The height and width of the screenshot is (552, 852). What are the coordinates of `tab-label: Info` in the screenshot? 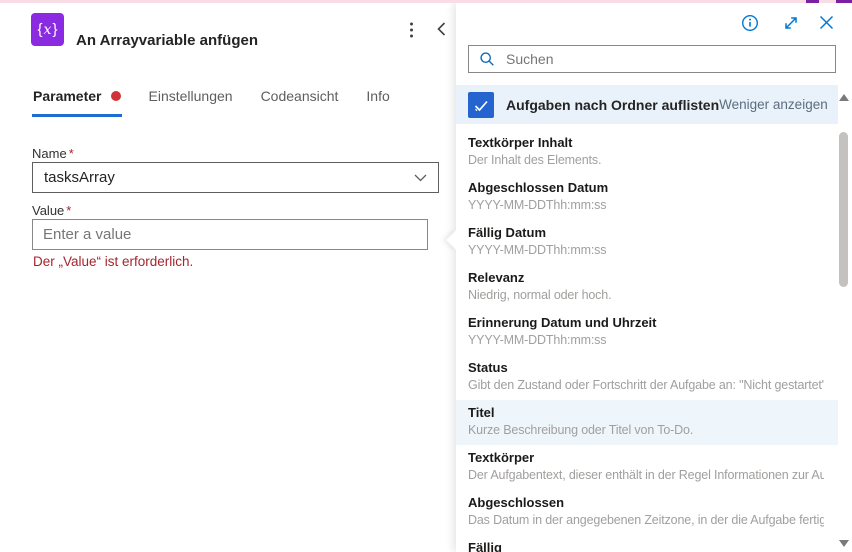 It's located at (378, 96).